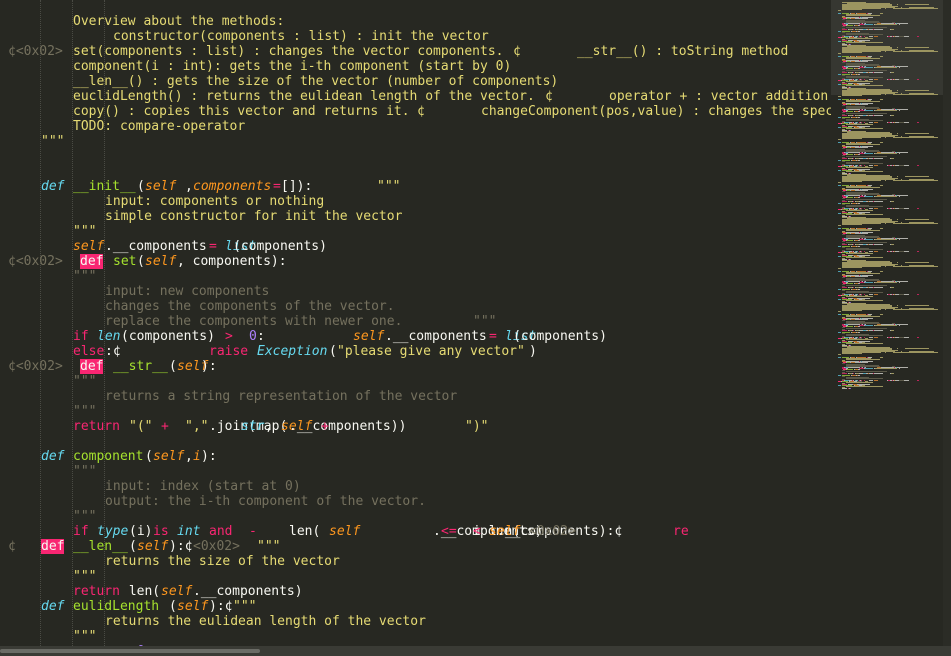  Describe the element at coordinates (253, 426) in the screenshot. I see `code-token: str` at that location.